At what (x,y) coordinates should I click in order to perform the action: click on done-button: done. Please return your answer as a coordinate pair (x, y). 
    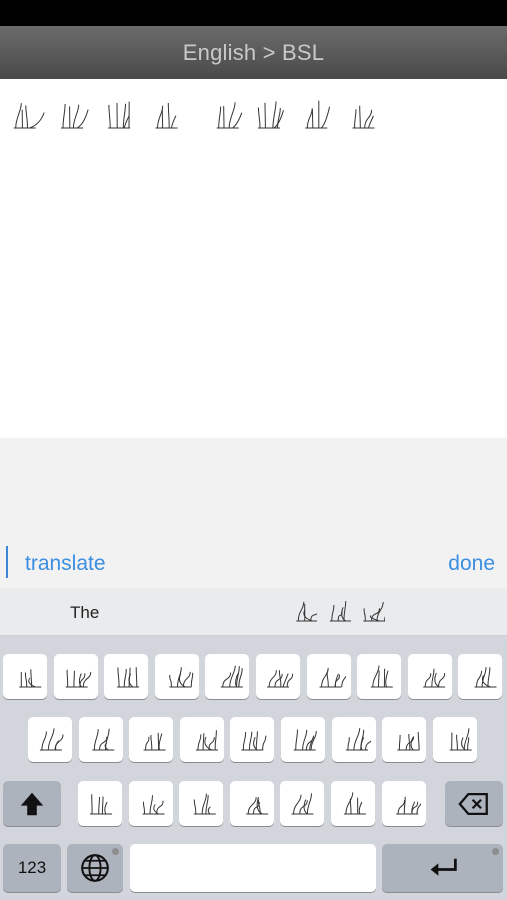
    Looking at the image, I should click on (471, 564).